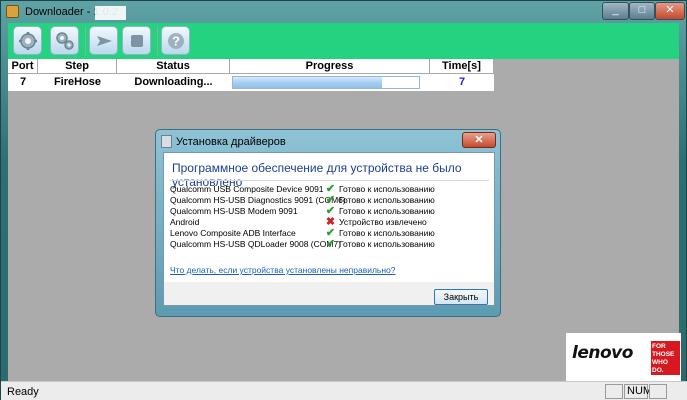 Image resolution: width=687 pixels, height=400 pixels. I want to click on settings-button, so click(27, 40).